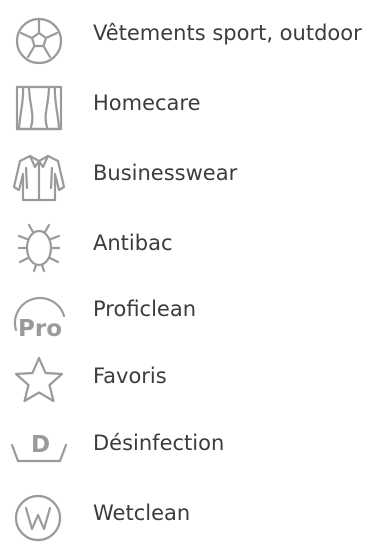  What do you see at coordinates (159, 443) in the screenshot?
I see `program-label: Désinfection` at bounding box center [159, 443].